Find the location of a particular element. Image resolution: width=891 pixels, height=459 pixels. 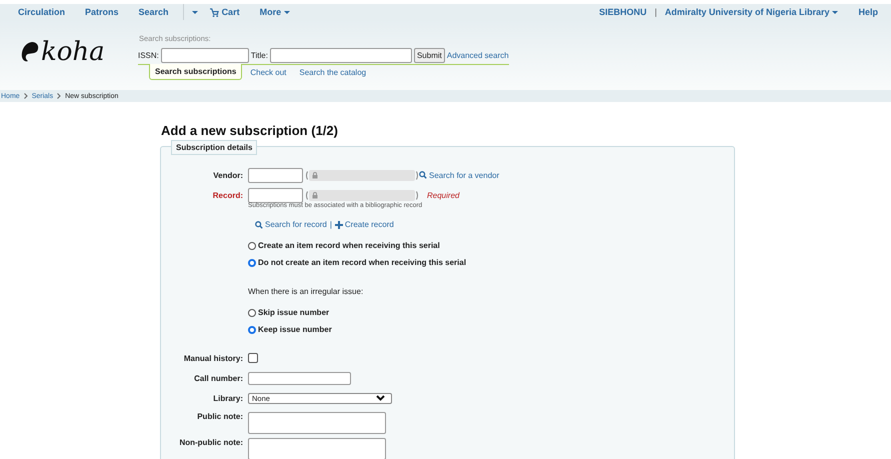

logo-icon is located at coordinates (30, 52).